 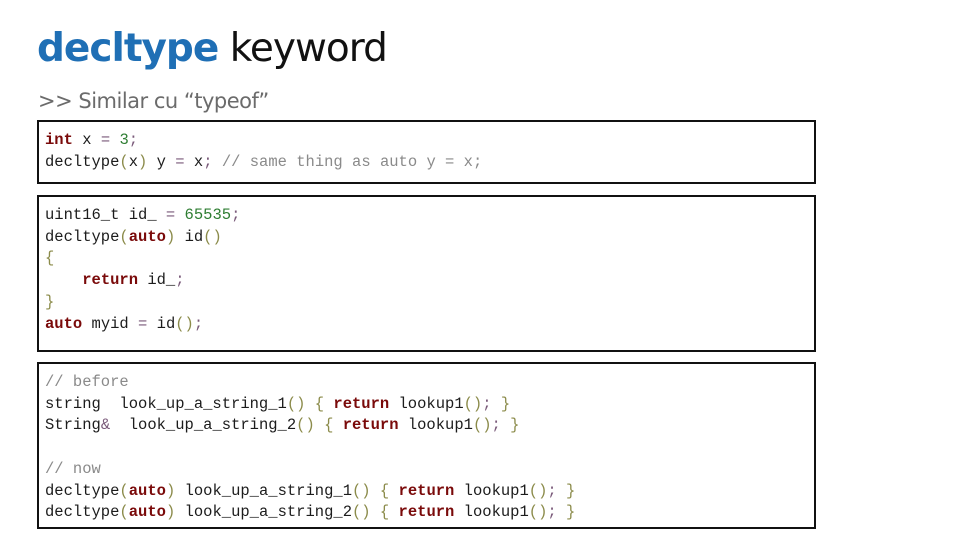 What do you see at coordinates (429, 141) in the screenshot?
I see `code-line: int x = 3;` at bounding box center [429, 141].